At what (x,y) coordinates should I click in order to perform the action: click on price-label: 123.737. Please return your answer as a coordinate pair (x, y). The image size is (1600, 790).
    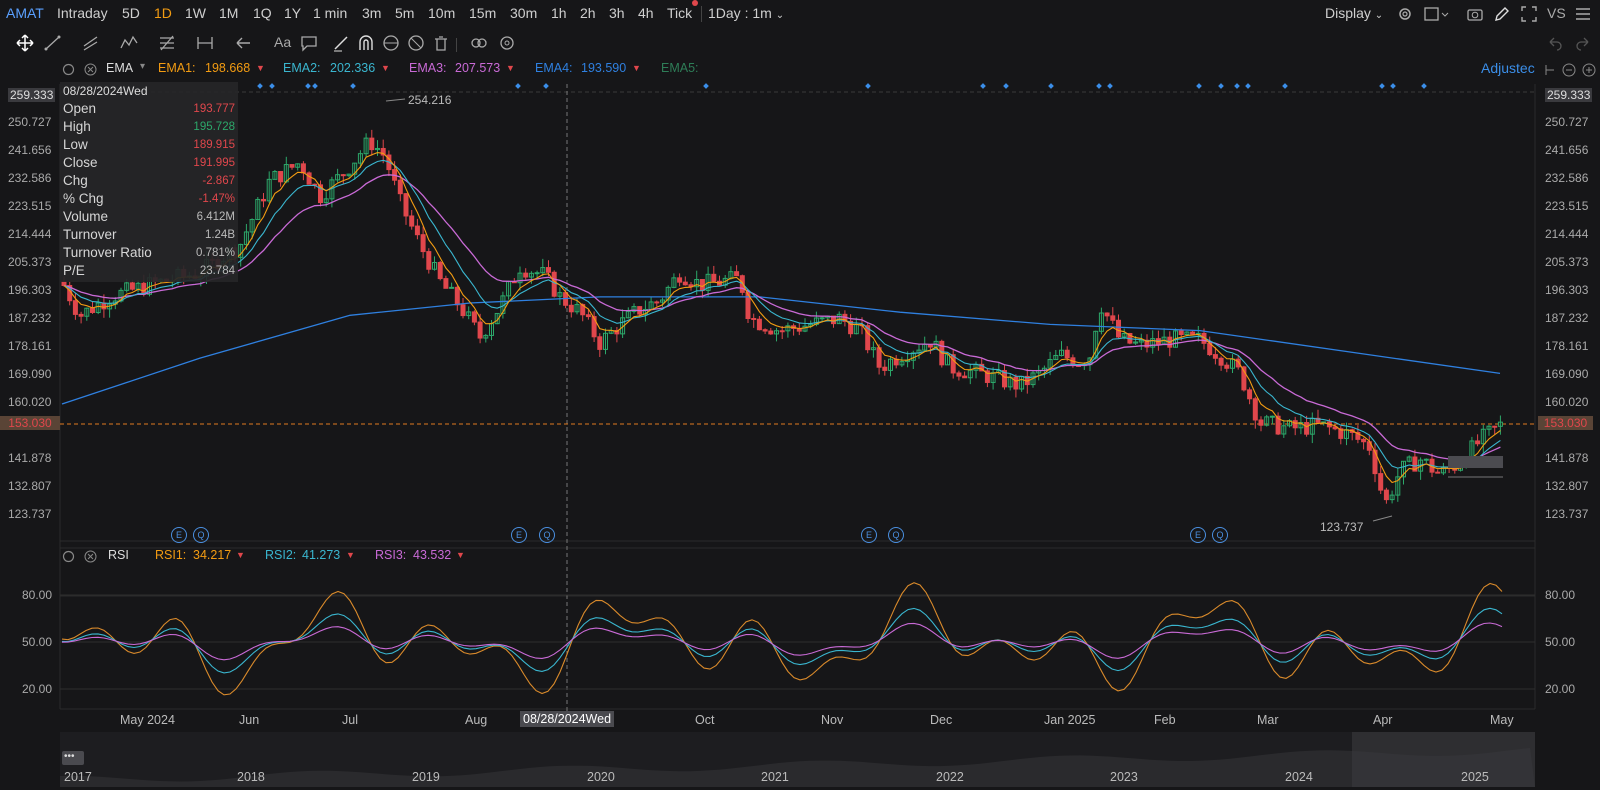
    Looking at the image, I should click on (1567, 514).